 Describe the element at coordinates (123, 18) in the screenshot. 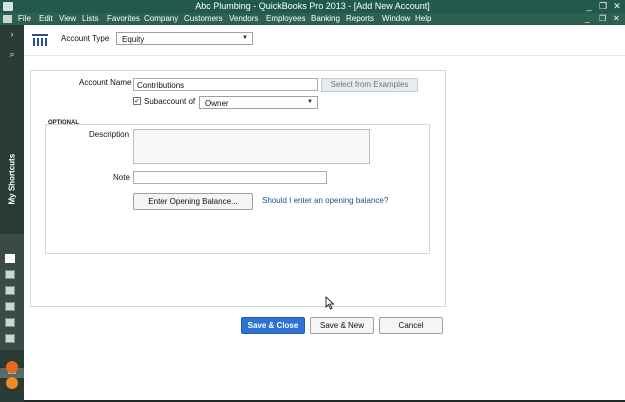

I see `menu-favorites: Favorites` at that location.